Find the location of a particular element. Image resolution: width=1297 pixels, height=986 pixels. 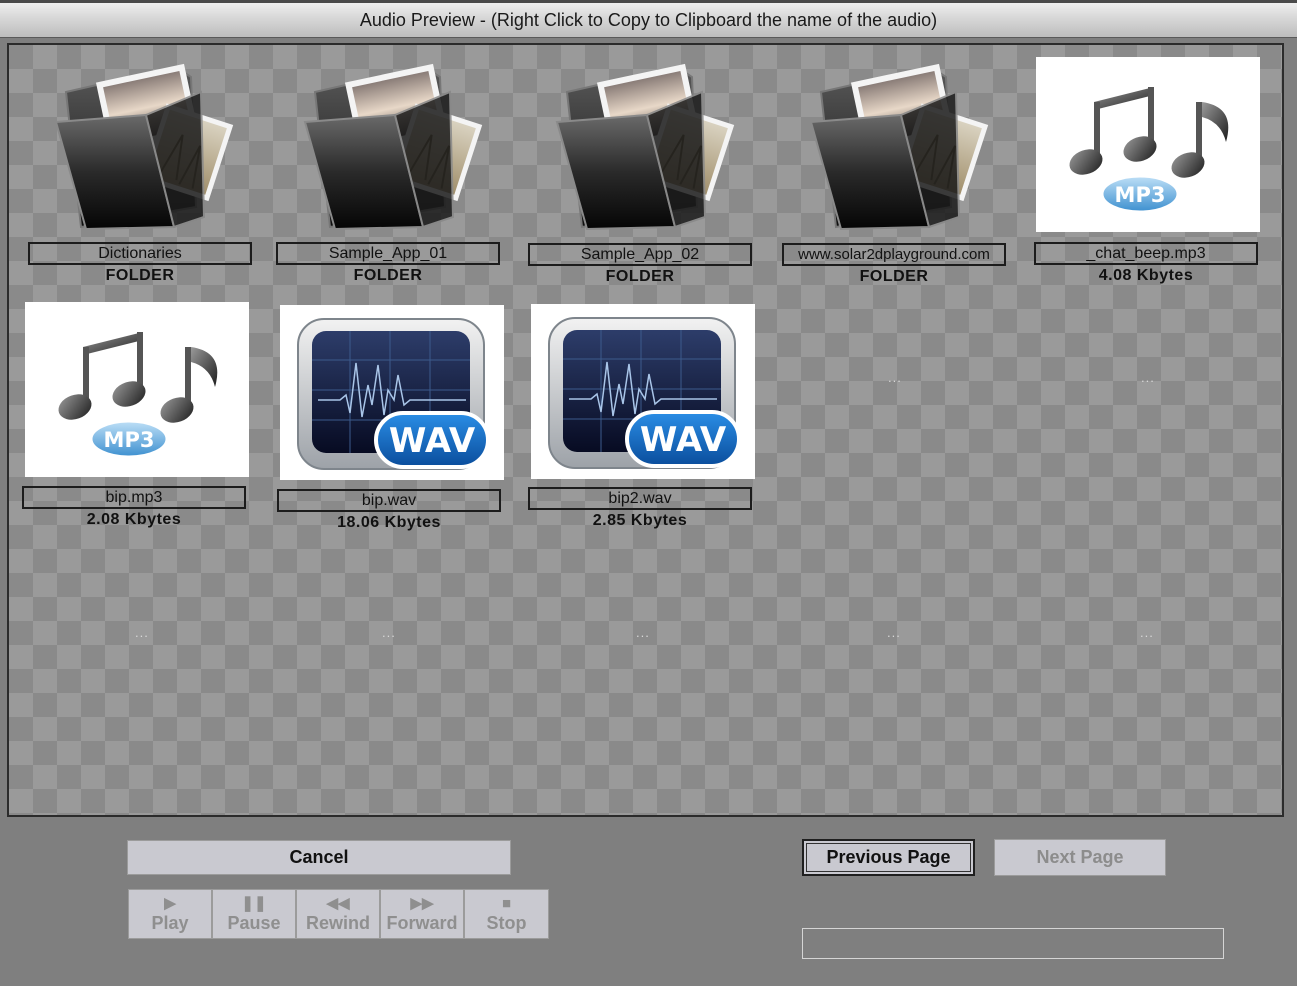

item-name: Sample_App_02 is located at coordinates (640, 254).